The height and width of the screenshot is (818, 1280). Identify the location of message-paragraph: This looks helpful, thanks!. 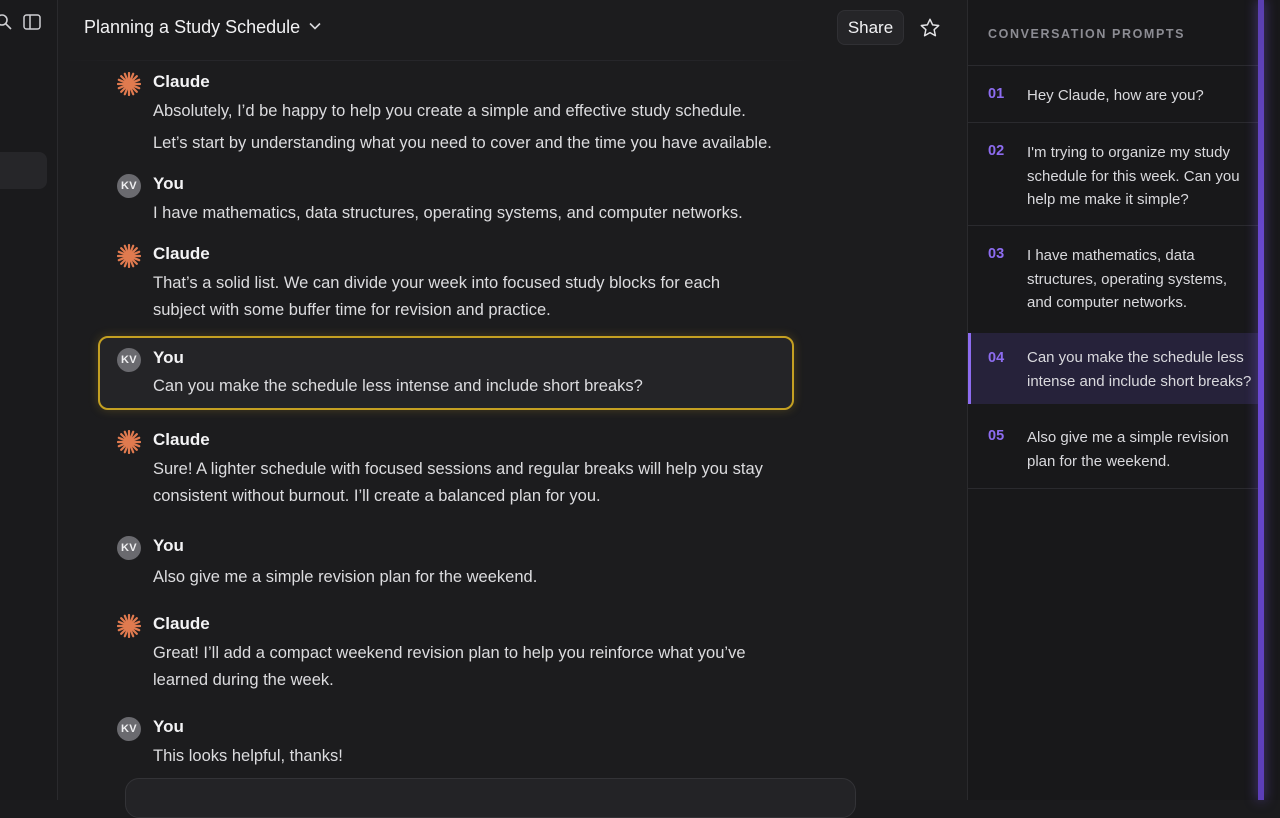
(248, 756).